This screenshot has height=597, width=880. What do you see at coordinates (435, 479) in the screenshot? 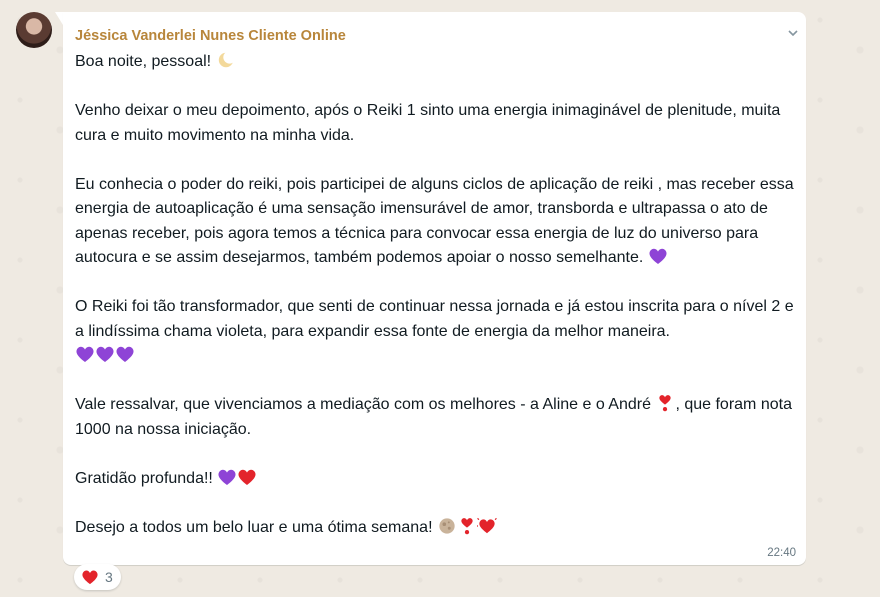
I see `paragraph-5: Gratidão profunda!!` at bounding box center [435, 479].